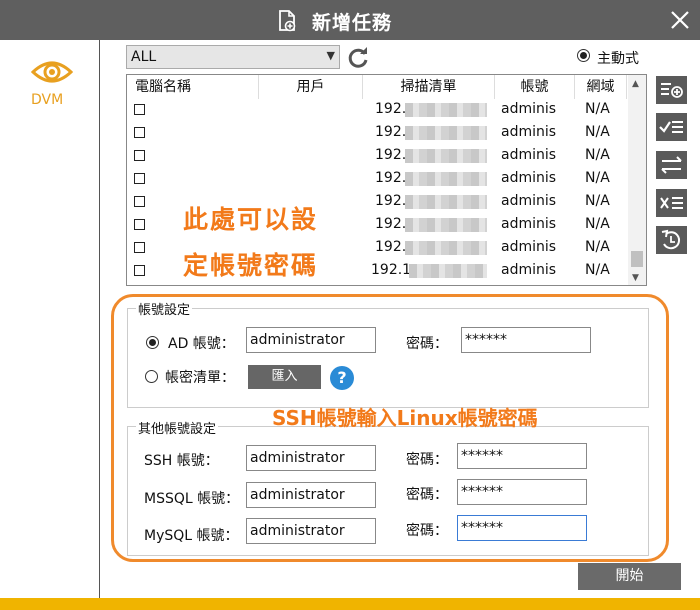 Image resolution: width=700 pixels, height=610 pixels. Describe the element at coordinates (680, 20) in the screenshot. I see `close-icon` at that location.